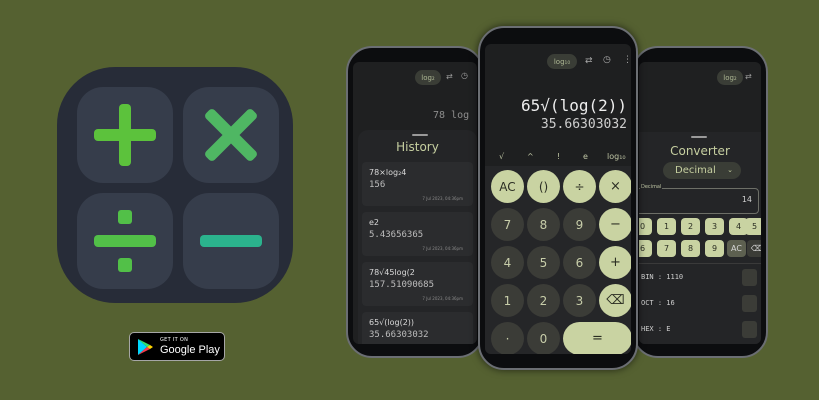 The image size is (819, 400). What do you see at coordinates (746, 199) in the screenshot?
I see `decimal-field-value: 14` at bounding box center [746, 199].